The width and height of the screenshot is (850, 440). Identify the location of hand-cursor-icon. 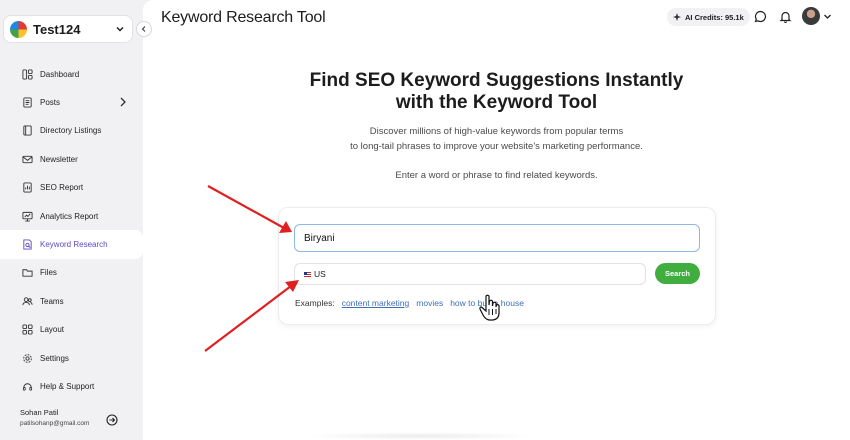
(489, 307).